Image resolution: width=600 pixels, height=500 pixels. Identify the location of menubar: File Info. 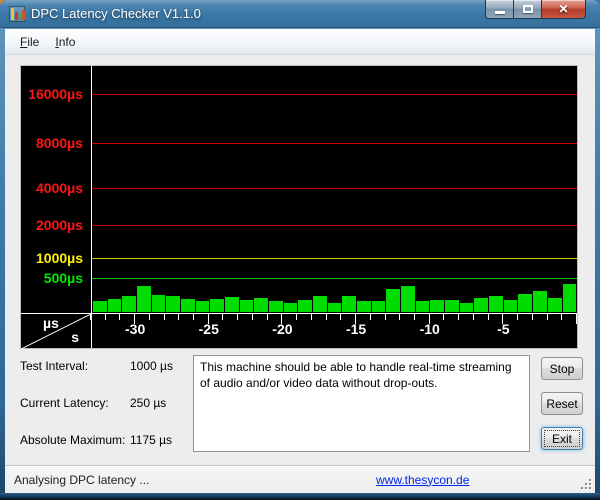
(300, 42).